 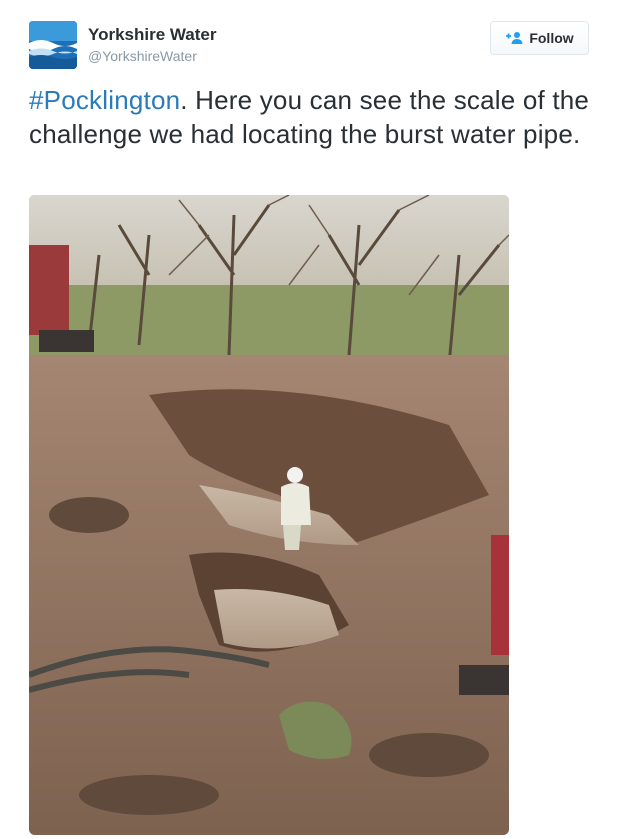 I want to click on follow-label: Follow, so click(x=551, y=38).